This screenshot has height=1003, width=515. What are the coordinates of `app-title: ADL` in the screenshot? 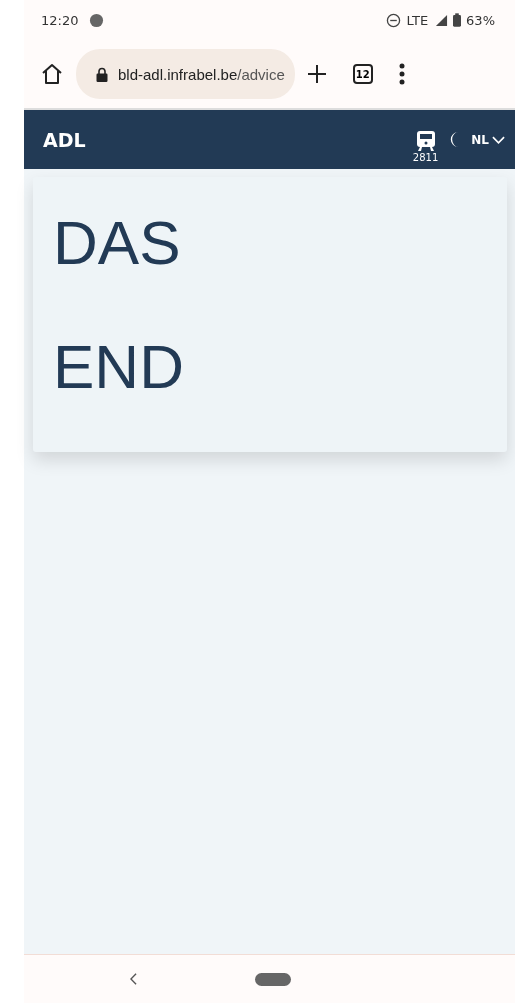 It's located at (64, 139).